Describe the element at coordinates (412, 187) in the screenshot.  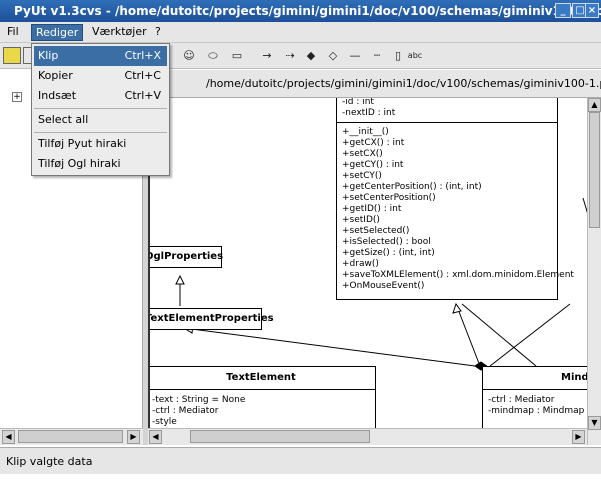
I see `method-getcenterposition: +getCenterPosition() : (int, int)` at that location.